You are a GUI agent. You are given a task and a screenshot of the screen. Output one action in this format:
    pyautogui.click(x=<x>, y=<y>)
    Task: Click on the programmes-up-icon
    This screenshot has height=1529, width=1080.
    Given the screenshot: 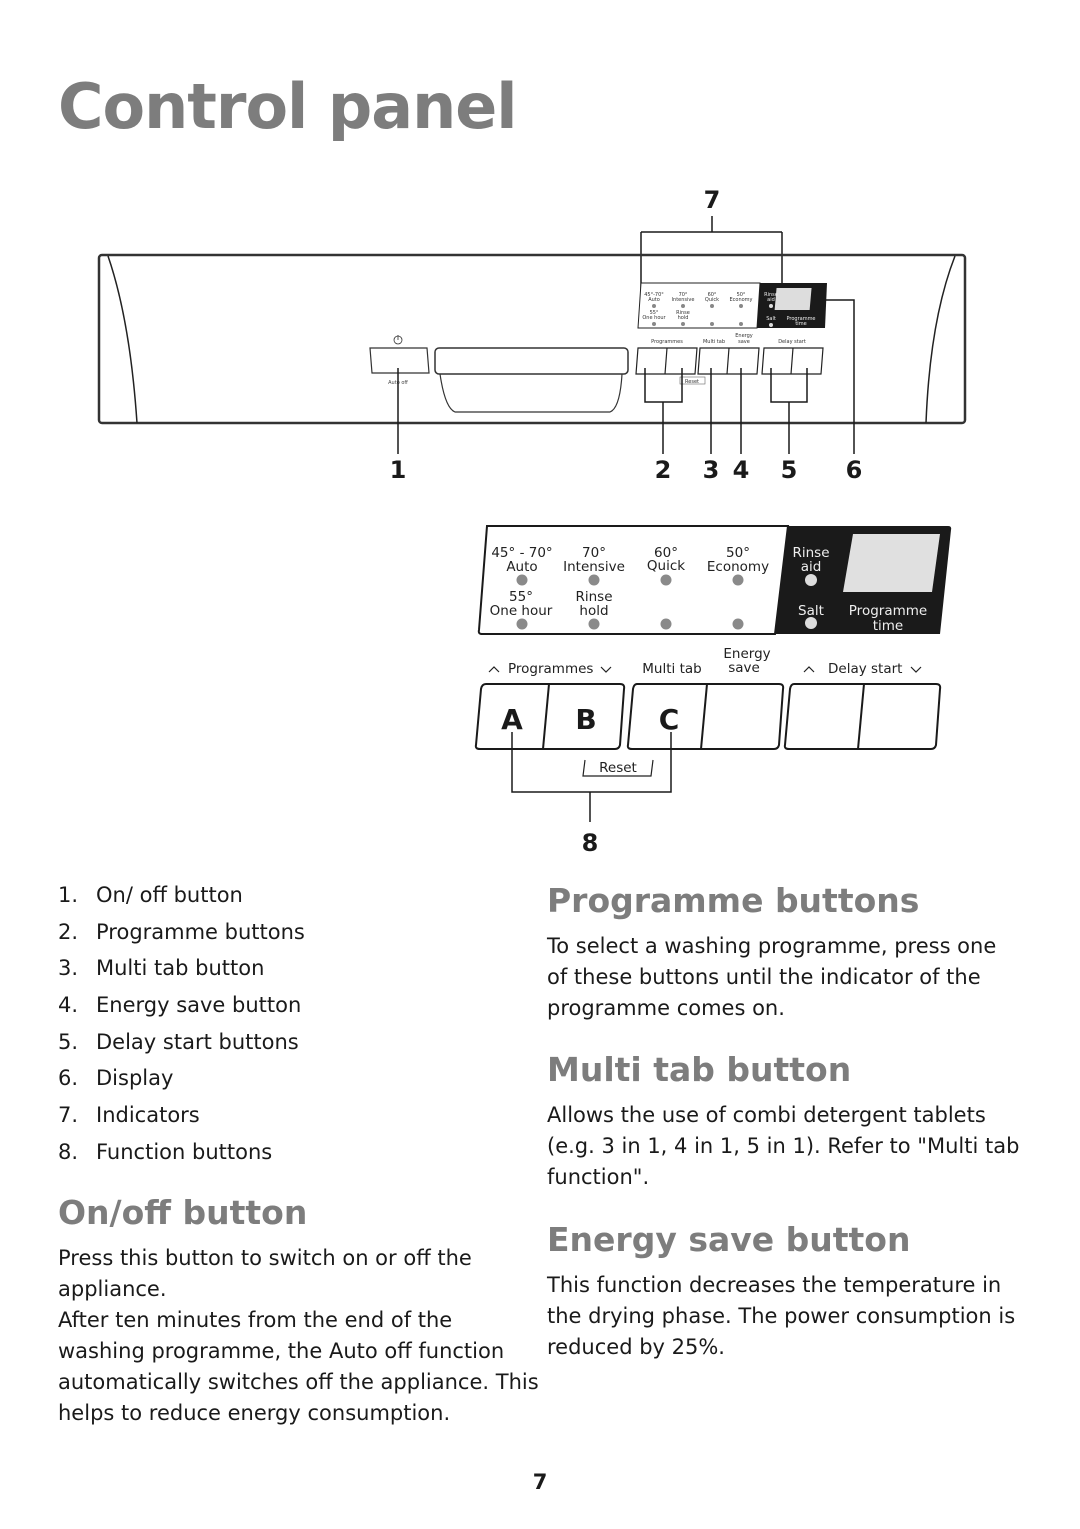 What is the action you would take?
    pyautogui.click(x=494, y=669)
    